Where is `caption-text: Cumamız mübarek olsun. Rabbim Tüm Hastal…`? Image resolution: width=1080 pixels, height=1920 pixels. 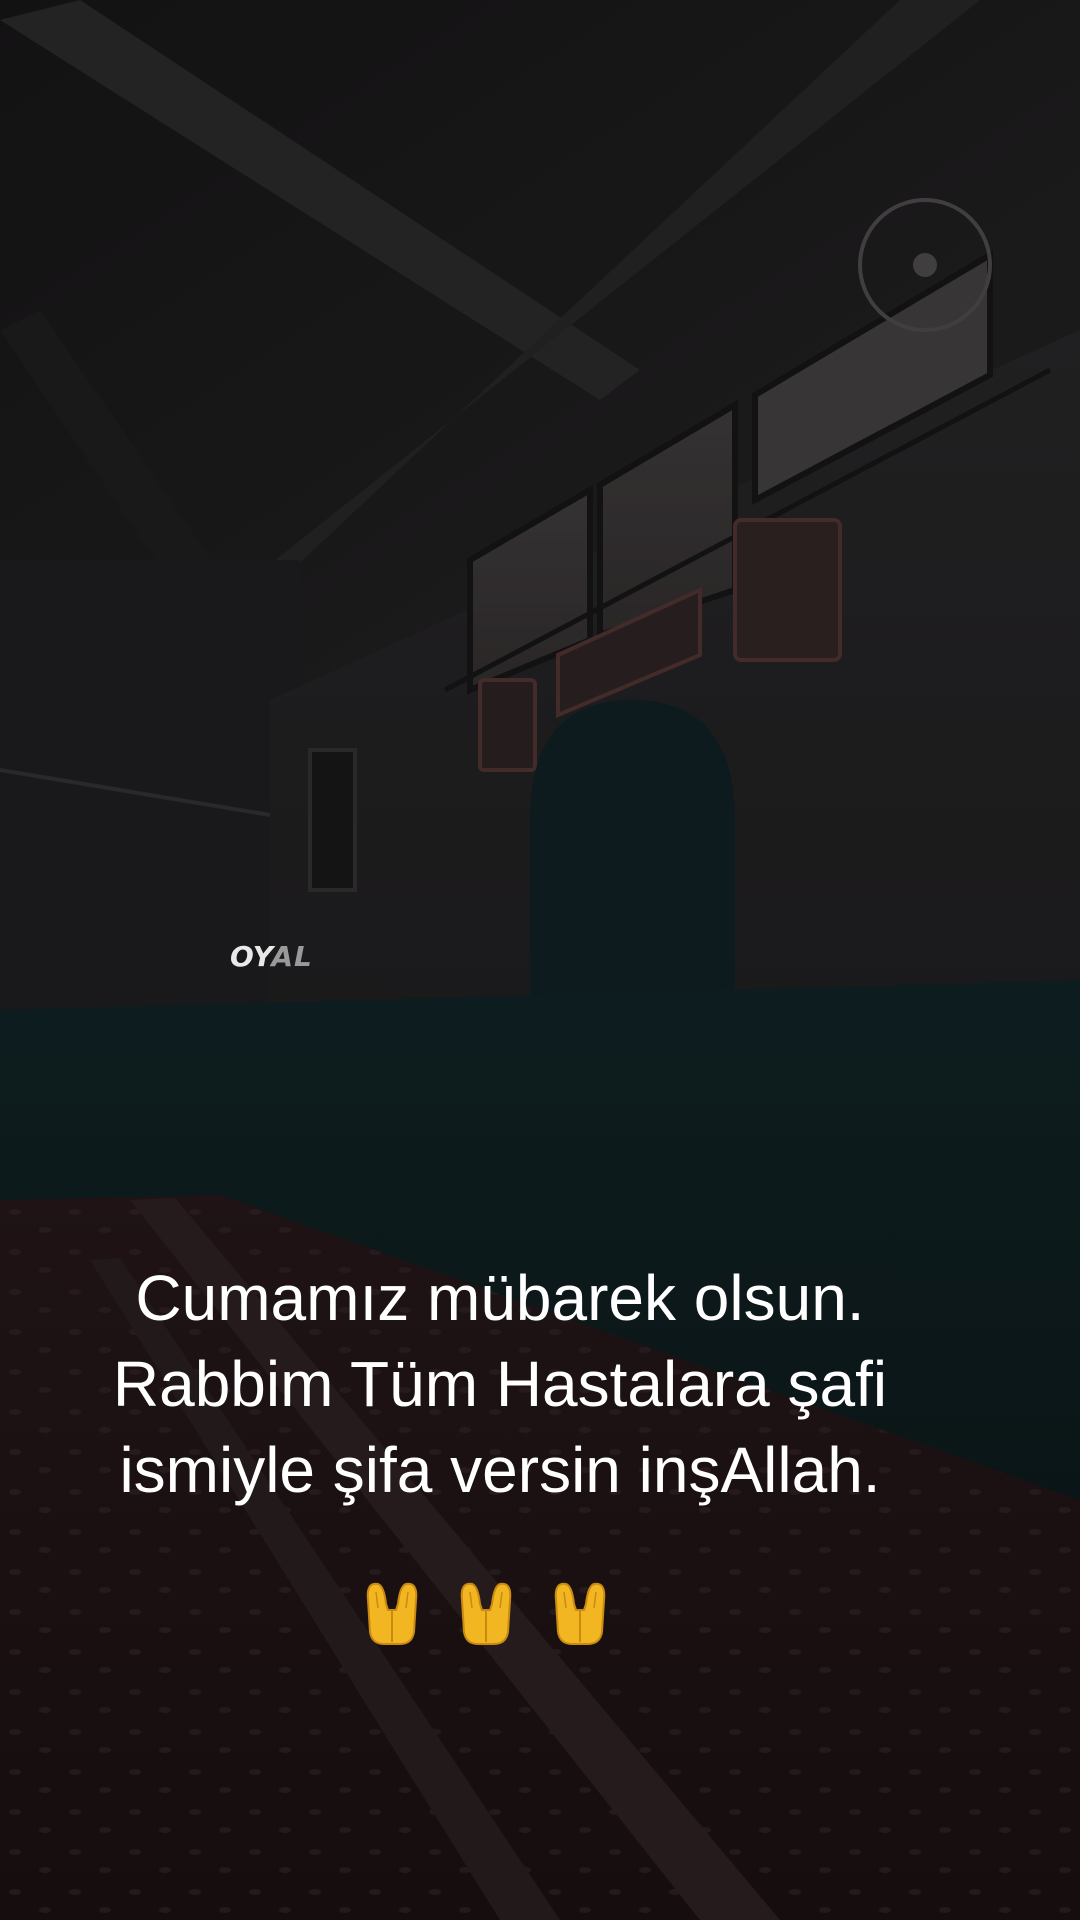 caption-text: Cumamız mübarek olsun. Rabbim Tüm Hastal… is located at coordinates (500, 1384).